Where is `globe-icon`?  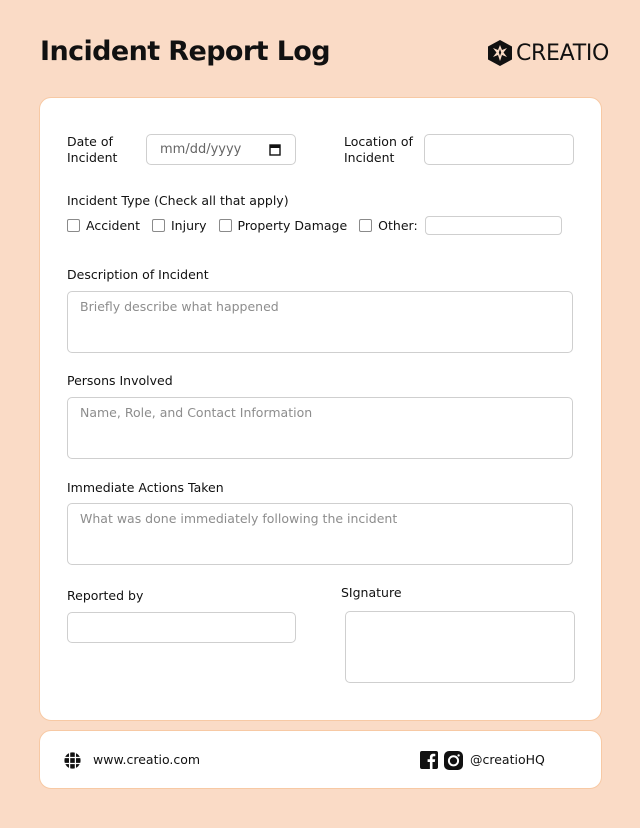 globe-icon is located at coordinates (72, 760).